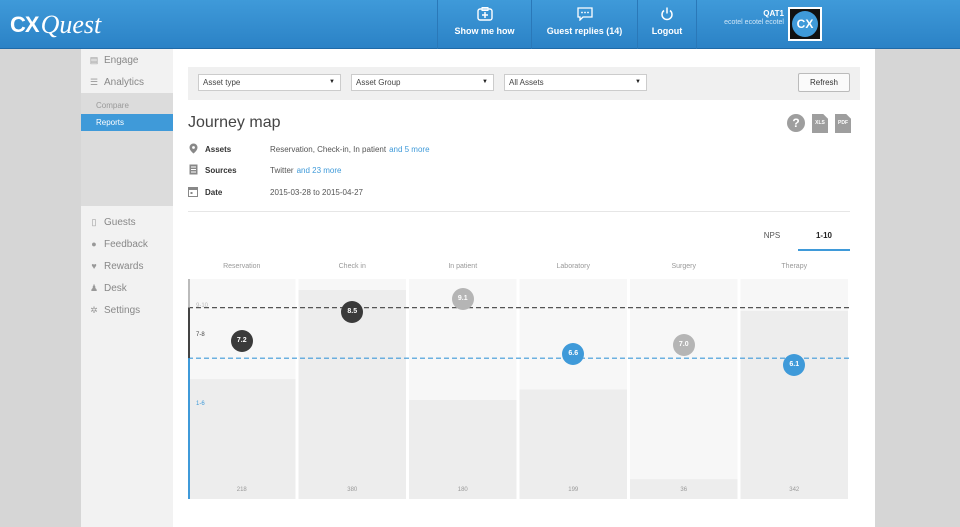  Describe the element at coordinates (71, 24) in the screenshot. I see `logo-quest: Quest` at that location.